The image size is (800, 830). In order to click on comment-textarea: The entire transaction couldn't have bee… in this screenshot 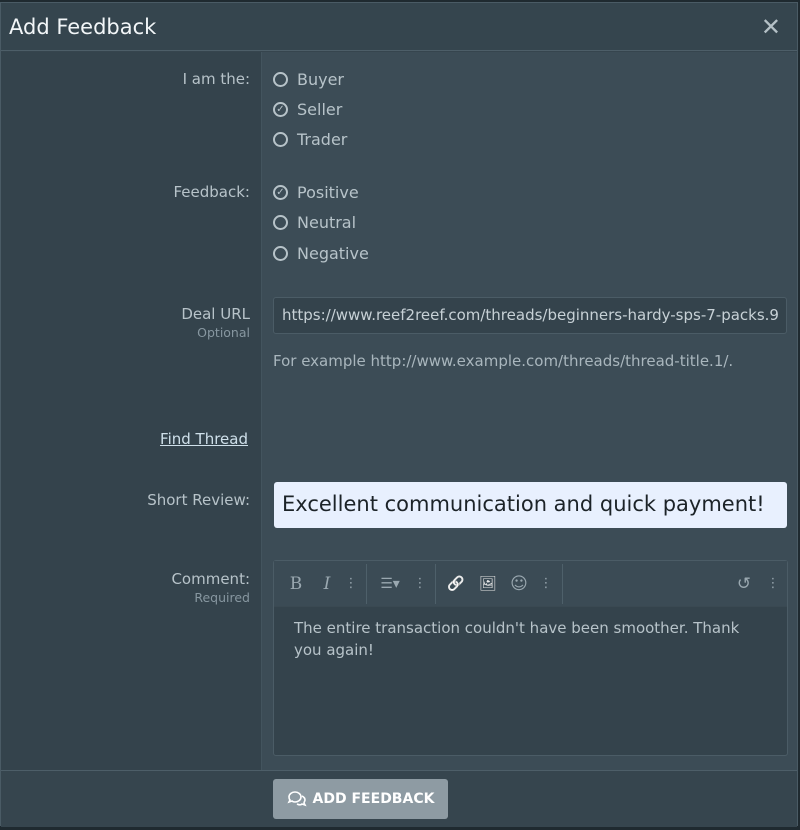, I will do `click(530, 639)`.